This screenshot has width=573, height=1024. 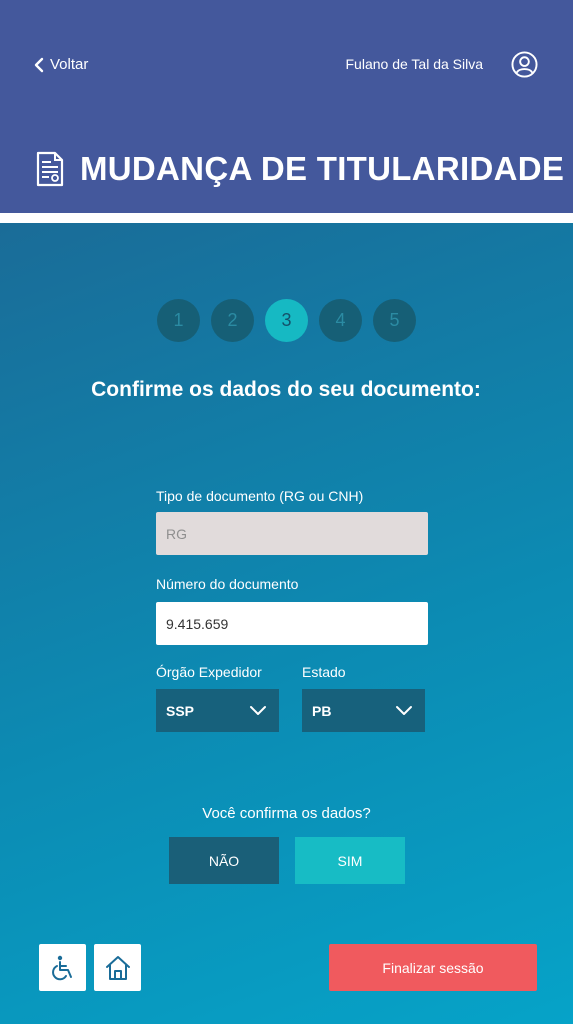 I want to click on step-5: 5, so click(x=394, y=320).